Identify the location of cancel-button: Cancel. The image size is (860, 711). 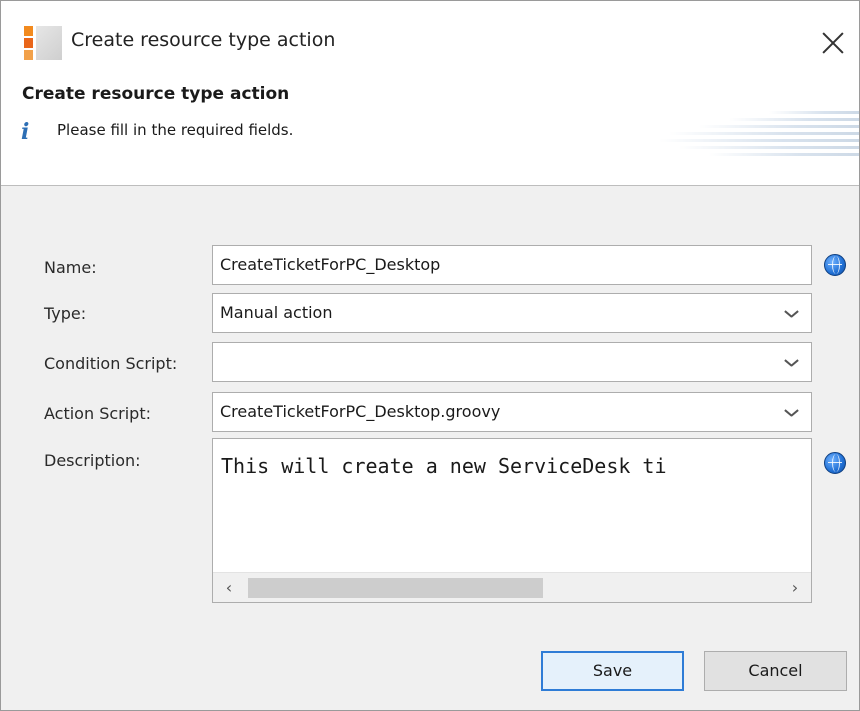
(775, 671).